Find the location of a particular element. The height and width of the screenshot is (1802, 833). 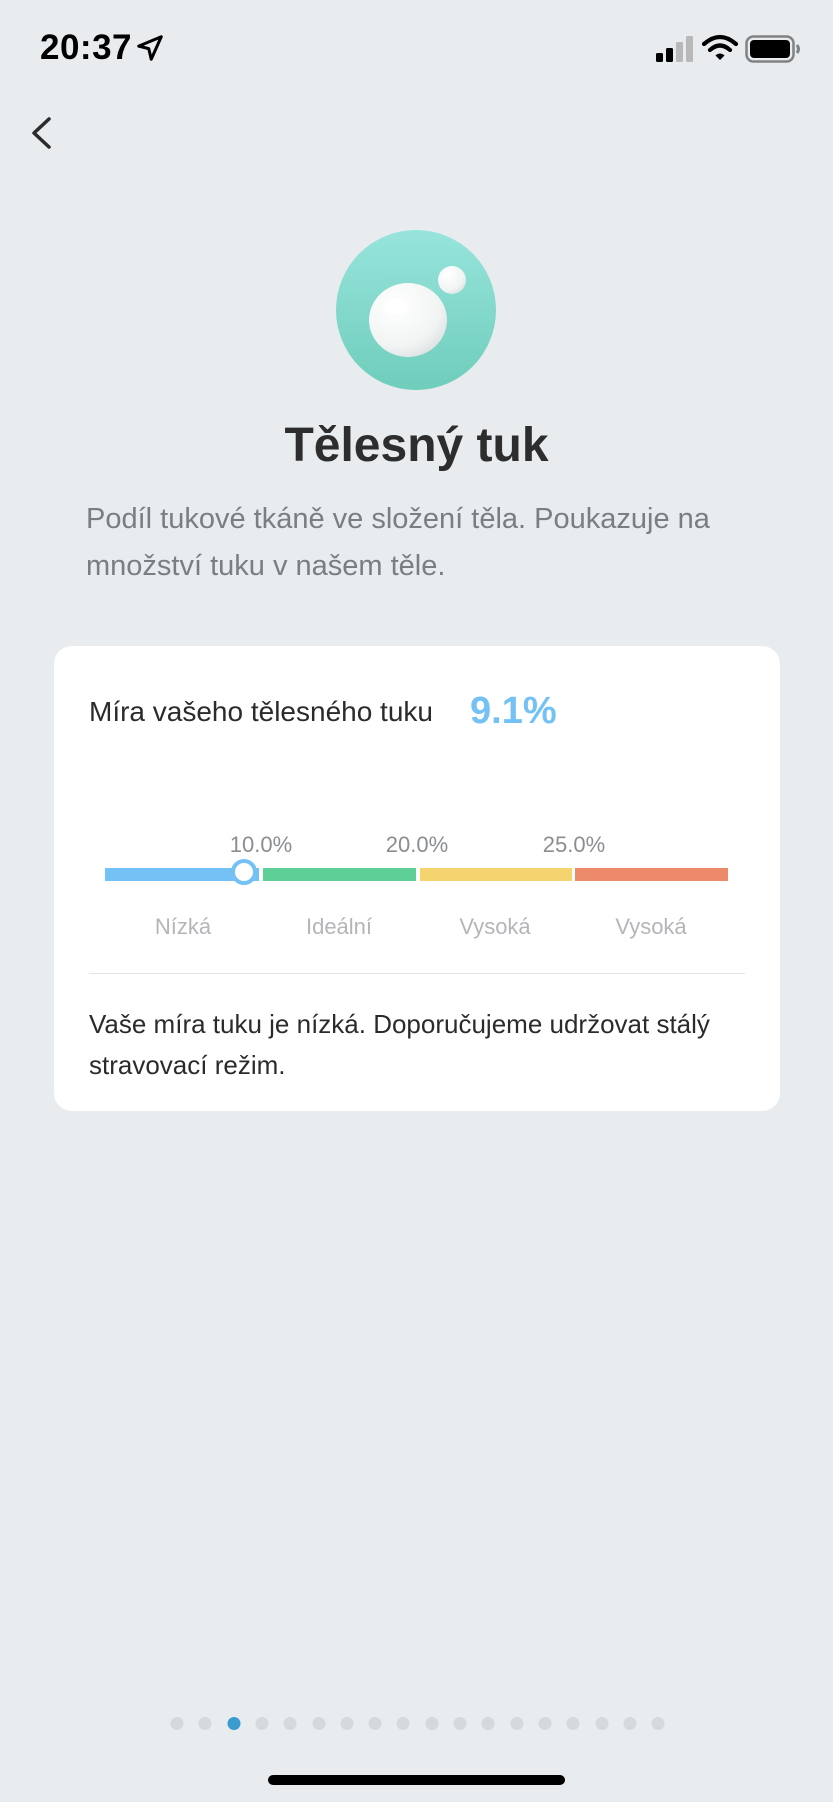

range-label-low: Nízká is located at coordinates (183, 926).